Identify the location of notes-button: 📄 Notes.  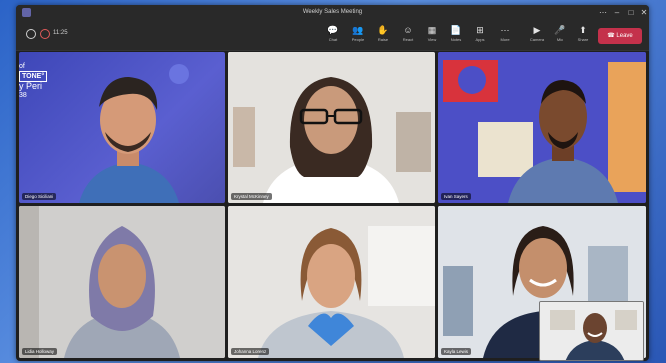
(456, 37).